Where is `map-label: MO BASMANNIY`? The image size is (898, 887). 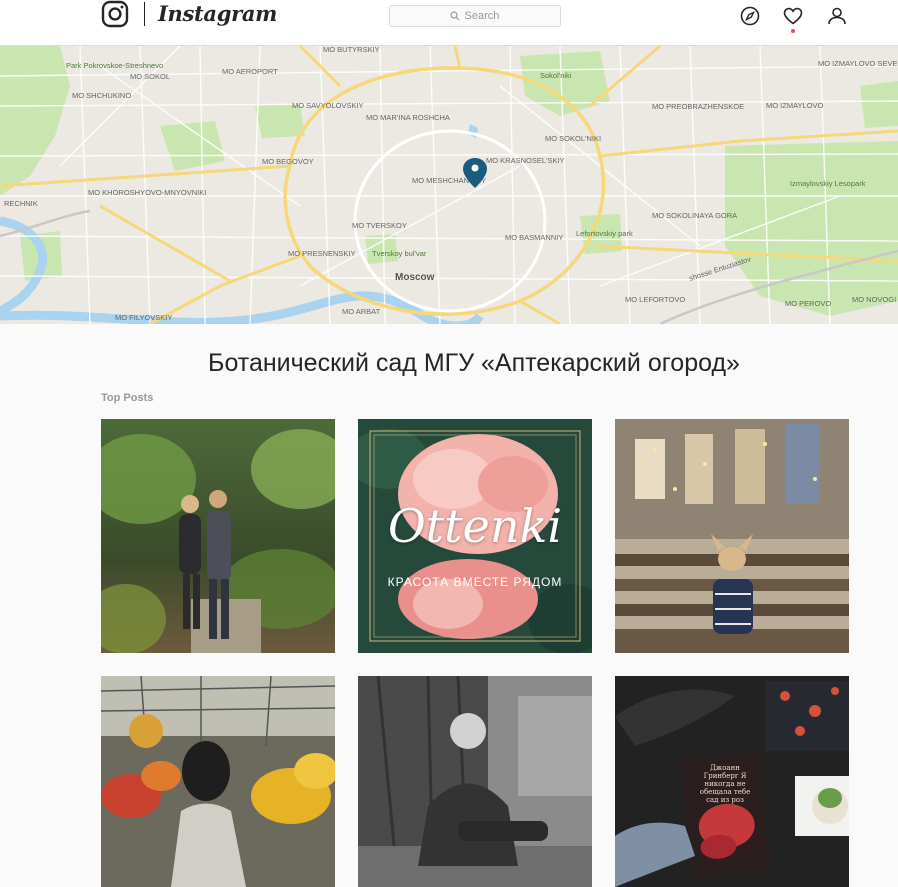 map-label: MO BASMANNIY is located at coordinates (534, 237).